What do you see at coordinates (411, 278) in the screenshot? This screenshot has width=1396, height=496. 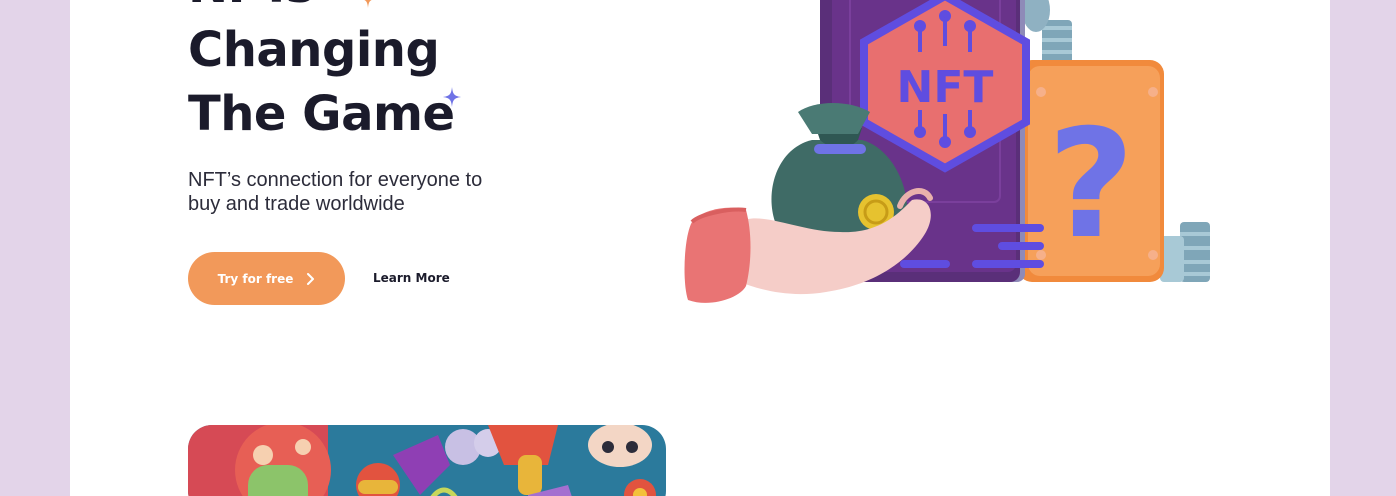 I see `learn-more-link: Learn More` at bounding box center [411, 278].